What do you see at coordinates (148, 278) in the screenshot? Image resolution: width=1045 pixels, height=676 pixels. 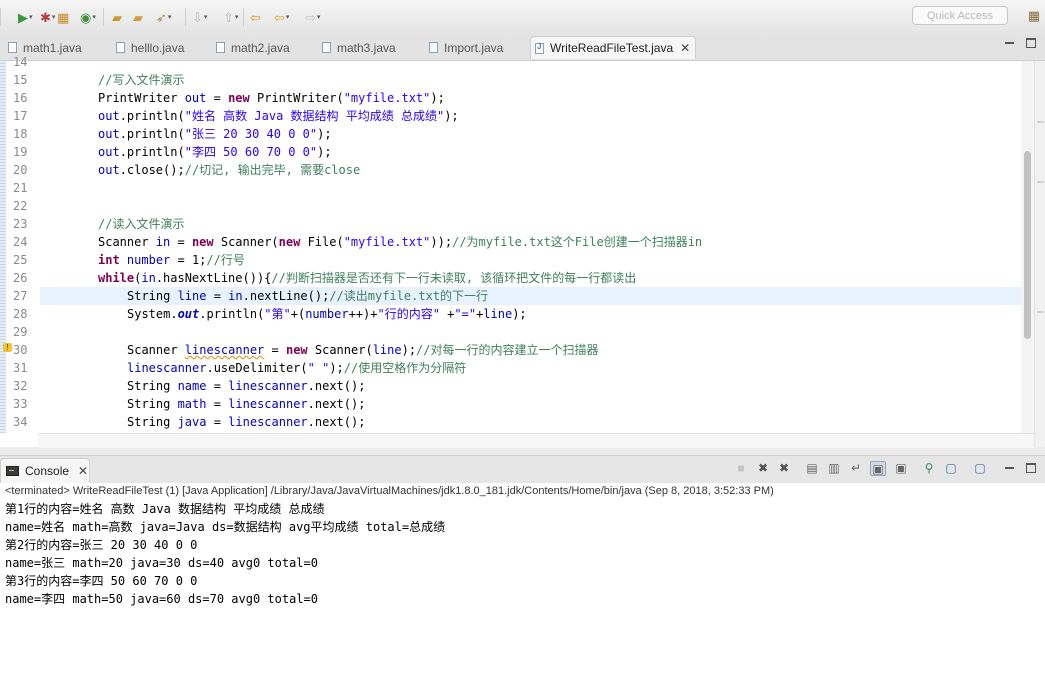 I see `code-token: in` at bounding box center [148, 278].